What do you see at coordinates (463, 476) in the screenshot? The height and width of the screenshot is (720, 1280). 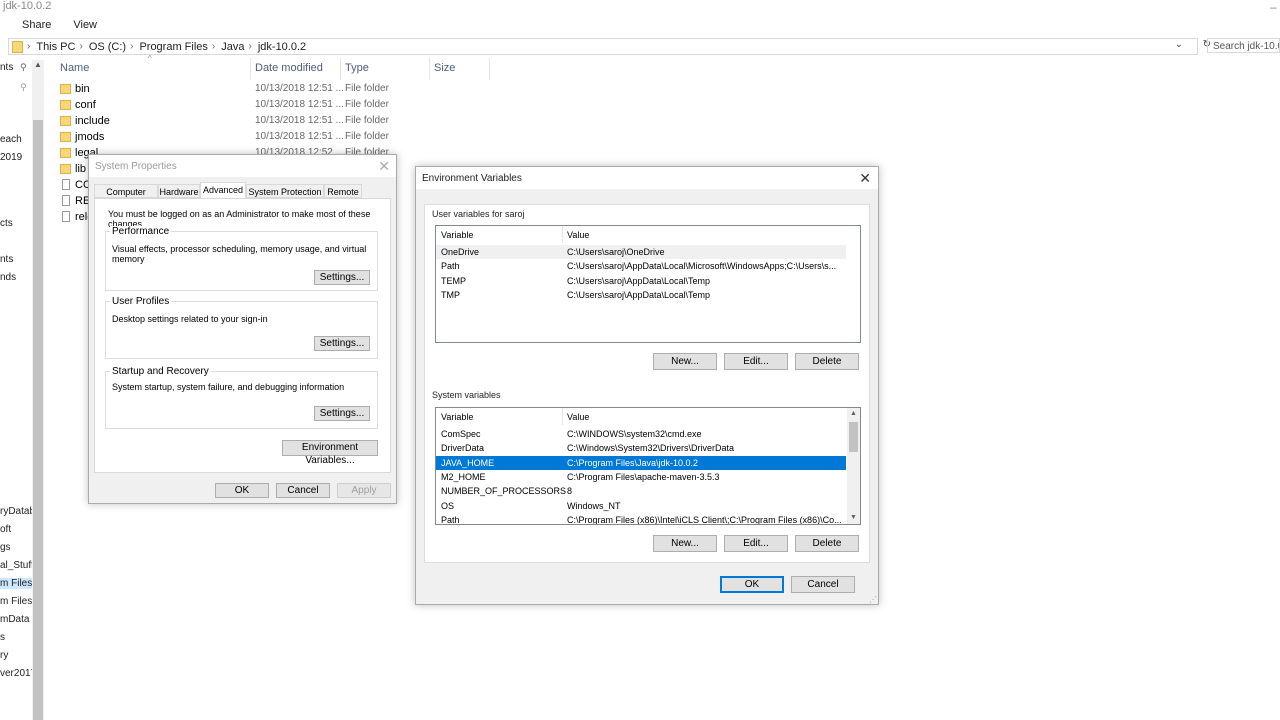 I see `variable-name: M2_HOME` at bounding box center [463, 476].